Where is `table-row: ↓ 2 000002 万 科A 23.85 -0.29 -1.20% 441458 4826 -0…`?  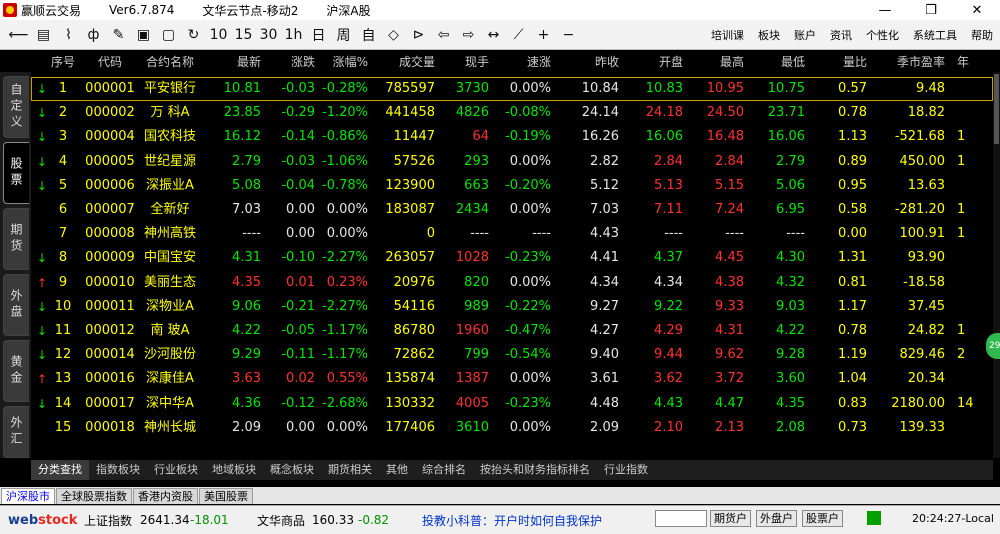
table-row: ↓ 2 000002 万 科A 23.85 -0.29 -1.20% 441458 4826 -0… is located at coordinates (512, 113).